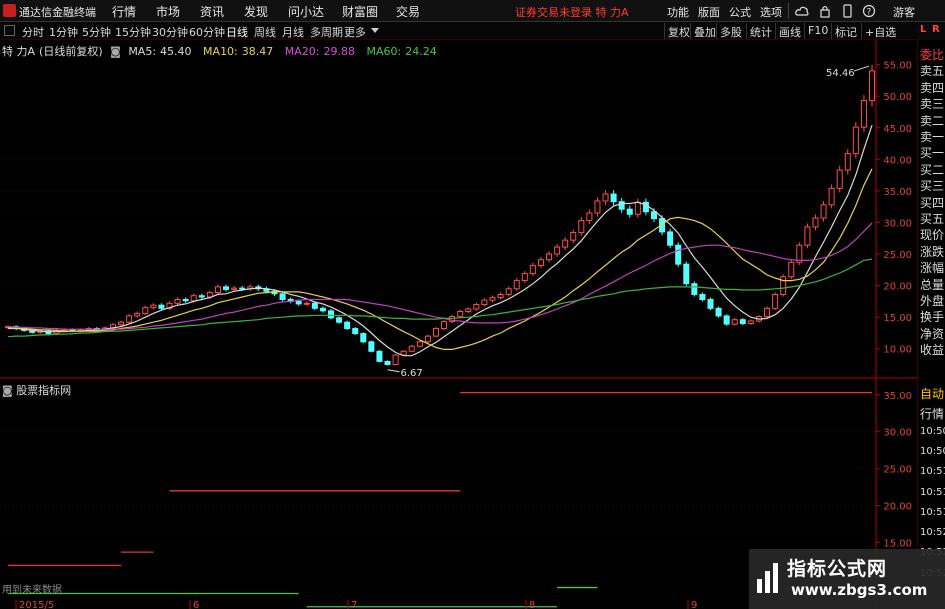  I want to click on period-weekly: 周线, so click(265, 32).